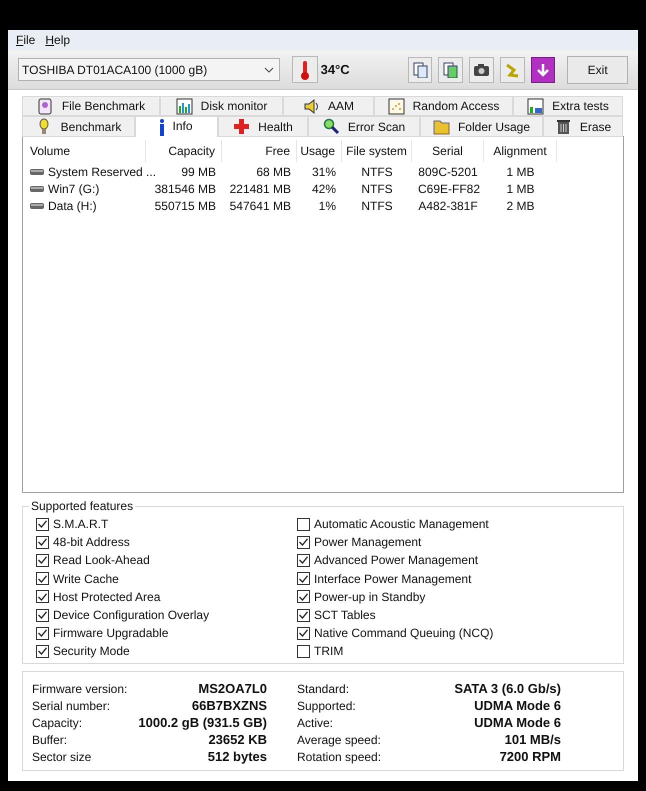 The image size is (646, 791). What do you see at coordinates (229, 705) in the screenshot?
I see `field-value: 66B7BXZNS` at bounding box center [229, 705].